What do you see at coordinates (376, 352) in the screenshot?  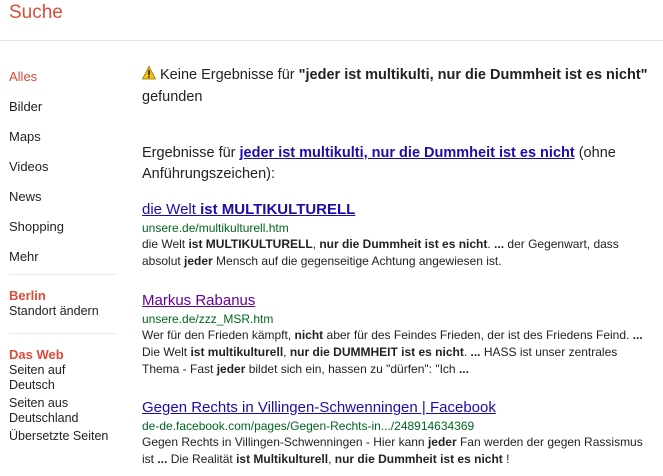 I see `snippet-highlight: nur die DUMMHEIT ist es nicht` at bounding box center [376, 352].